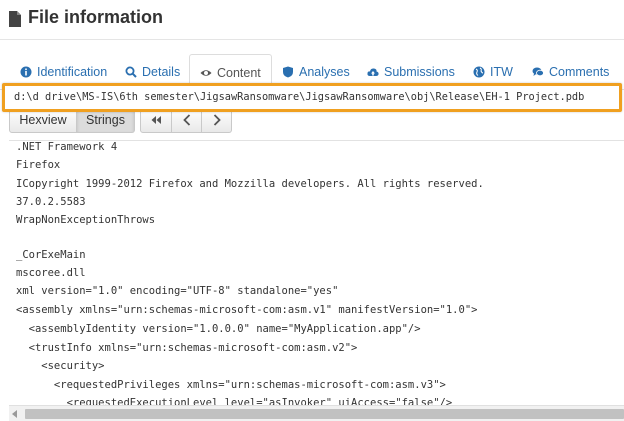 The image size is (624, 421). I want to click on horizontal-scrollbar, so click(316, 413).